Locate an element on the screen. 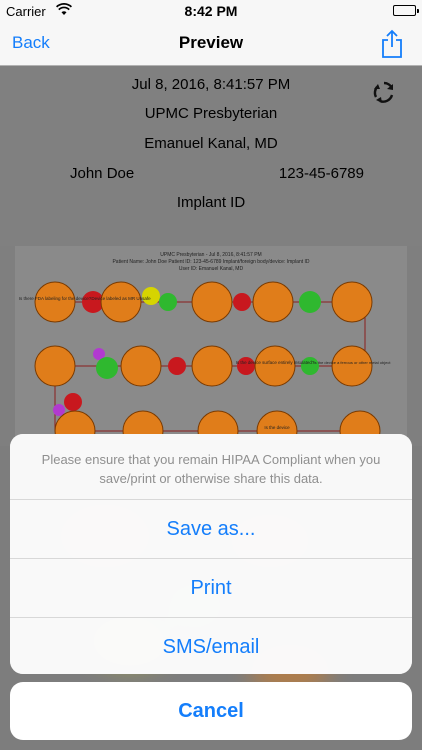 This screenshot has height=750, width=422. flow-node-label: Is the device is located at coordinates (277, 427).